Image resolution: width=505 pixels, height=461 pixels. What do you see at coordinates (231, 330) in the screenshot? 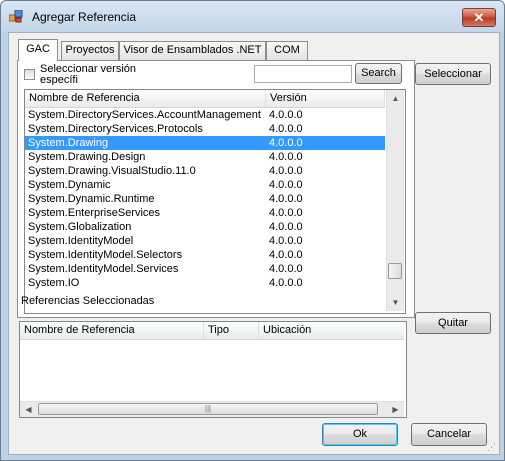
I see `column-header-type: Tipo` at bounding box center [231, 330].